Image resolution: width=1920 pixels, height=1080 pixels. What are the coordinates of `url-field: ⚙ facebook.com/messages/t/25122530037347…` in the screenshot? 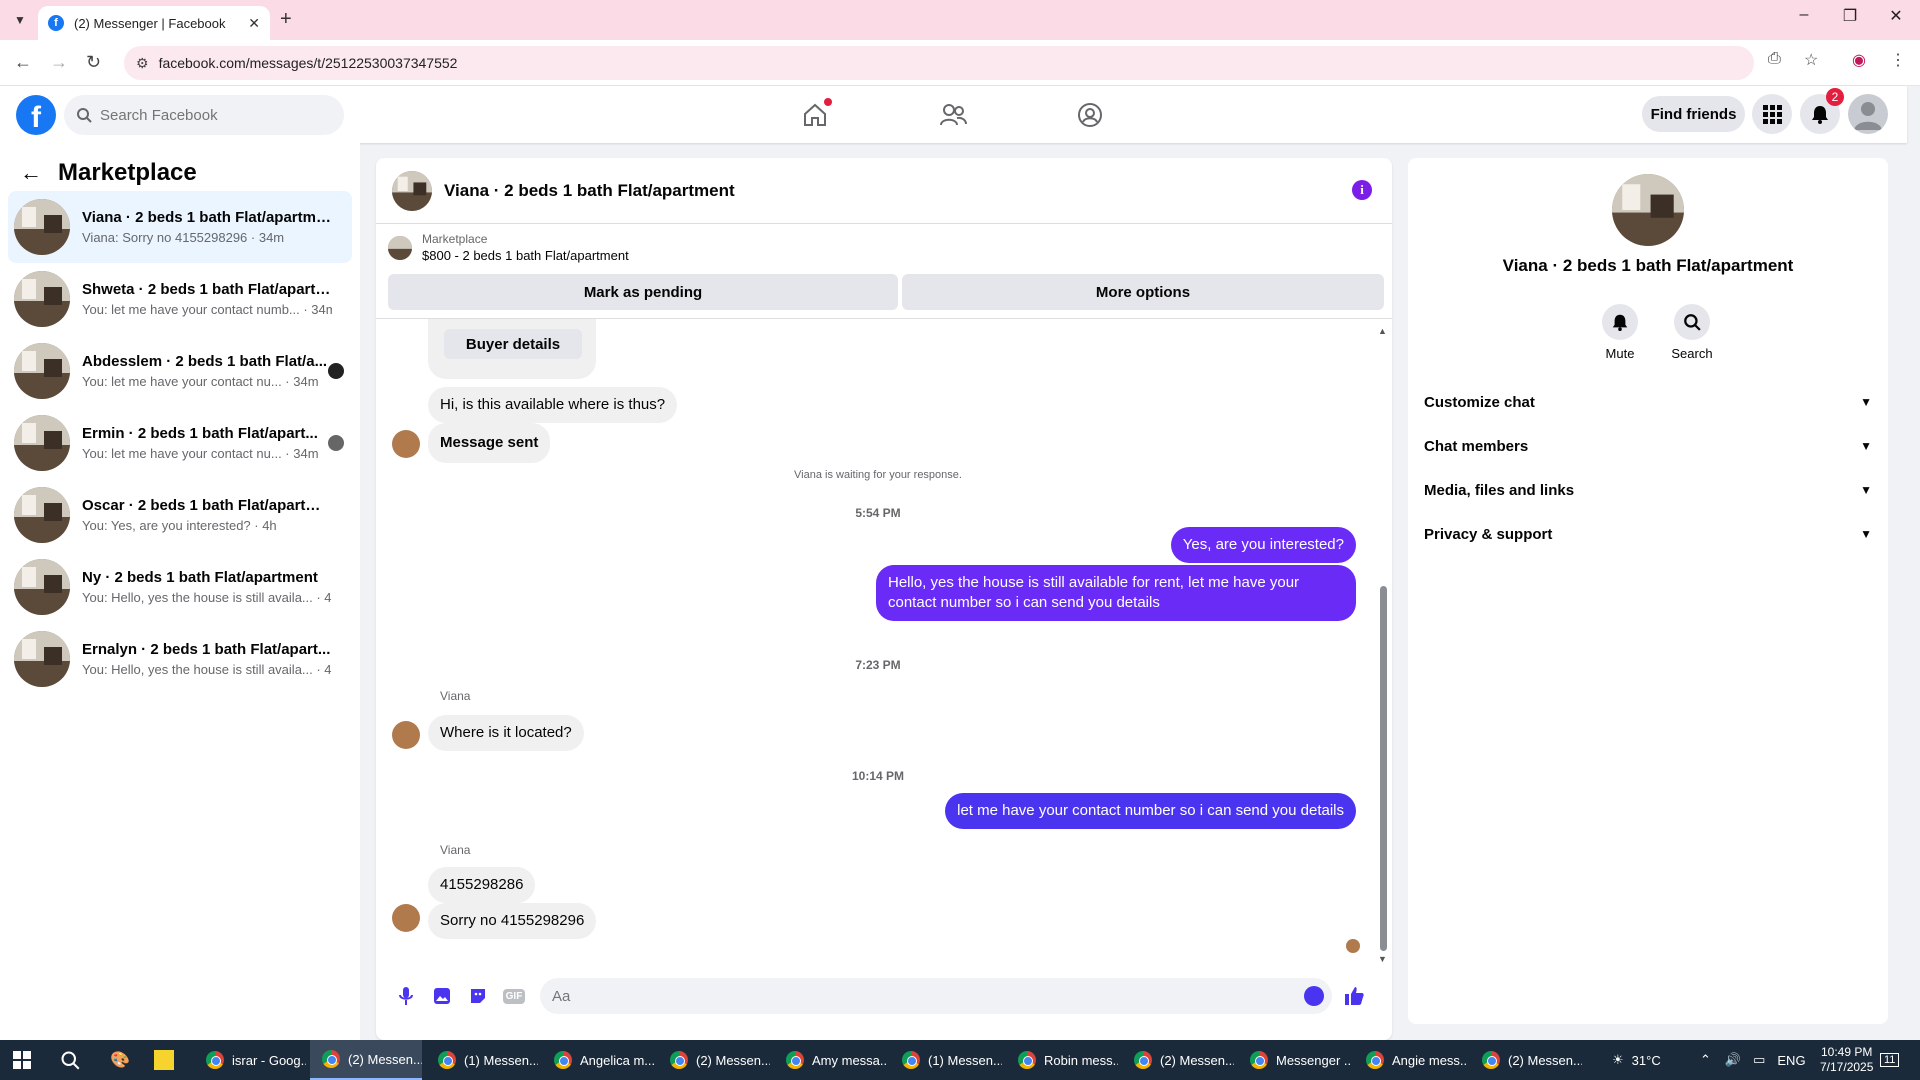 It's located at (939, 63).